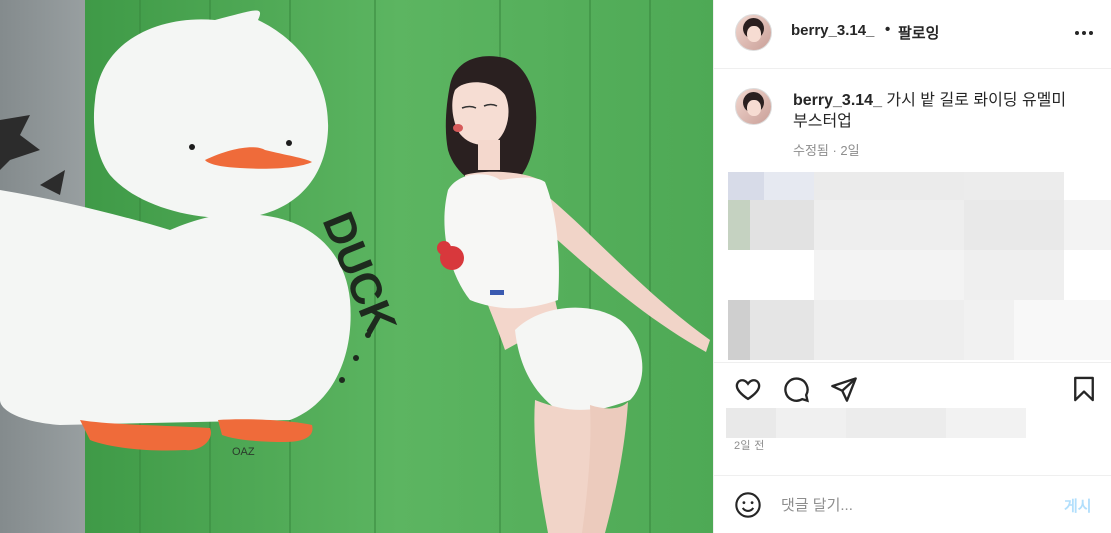 The height and width of the screenshot is (533, 1111). What do you see at coordinates (919, 266) in the screenshot?
I see `blurred-comments` at bounding box center [919, 266].